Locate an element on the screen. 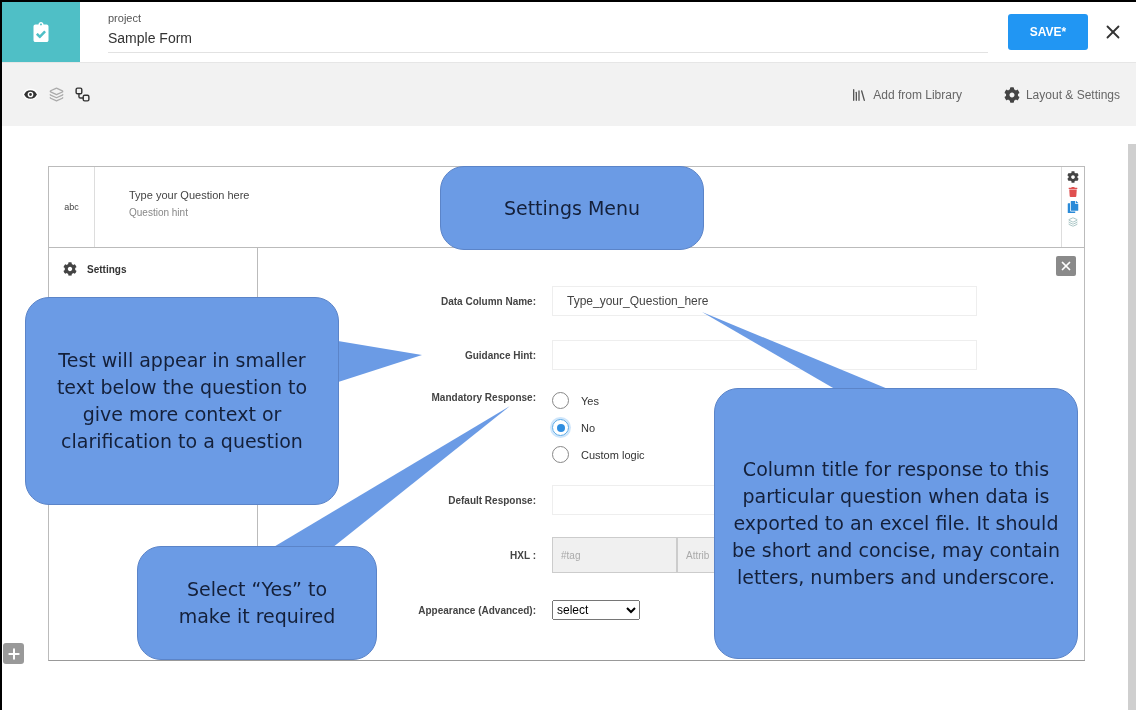  layers-icon is located at coordinates (56, 94).